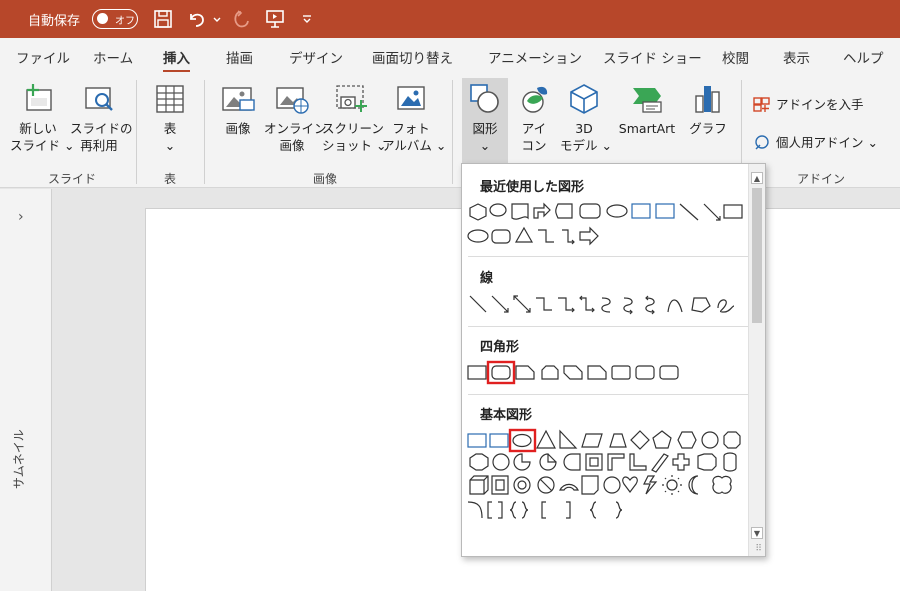 This screenshot has height=591, width=900. Describe the element at coordinates (351, 98) in the screenshot. I see `screenshot-icon` at that location.